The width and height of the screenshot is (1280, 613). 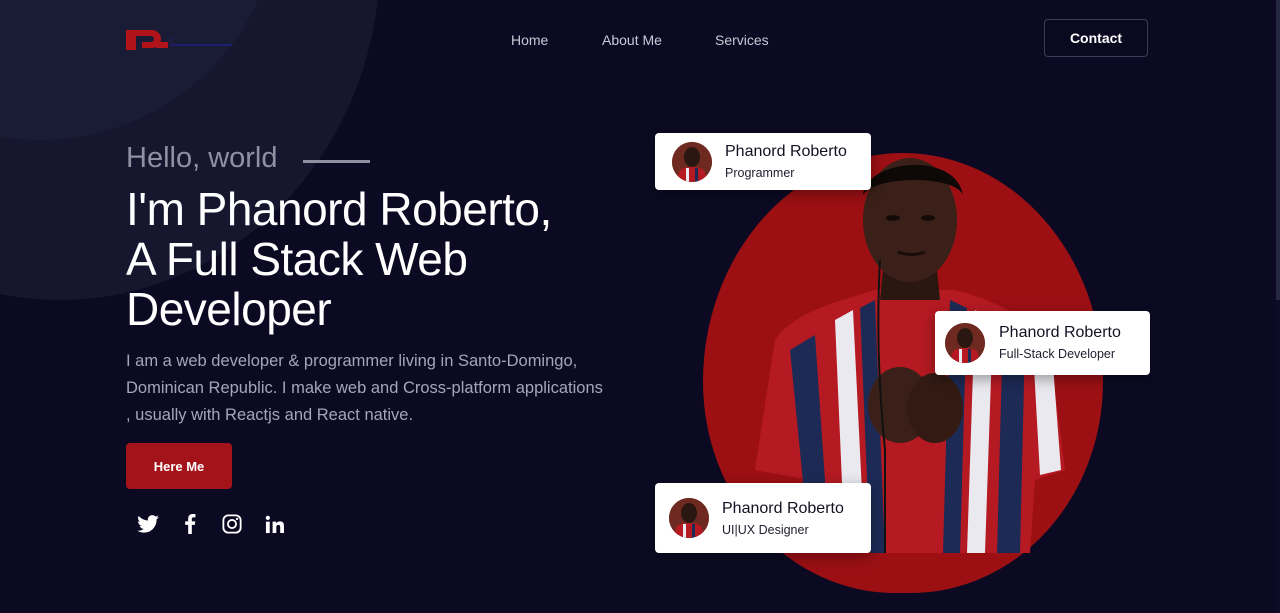 I want to click on card-role: Full-Stack Developer, so click(x=1057, y=354).